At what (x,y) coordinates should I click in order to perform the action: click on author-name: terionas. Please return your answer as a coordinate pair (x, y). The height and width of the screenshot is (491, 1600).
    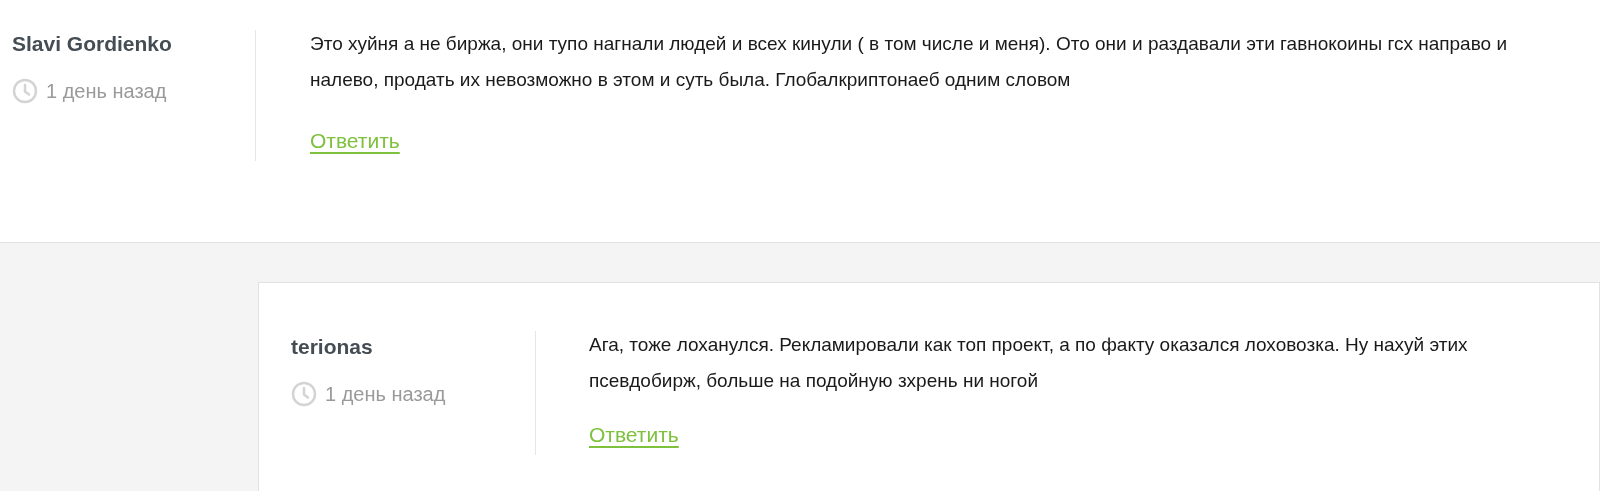
    Looking at the image, I should click on (332, 347).